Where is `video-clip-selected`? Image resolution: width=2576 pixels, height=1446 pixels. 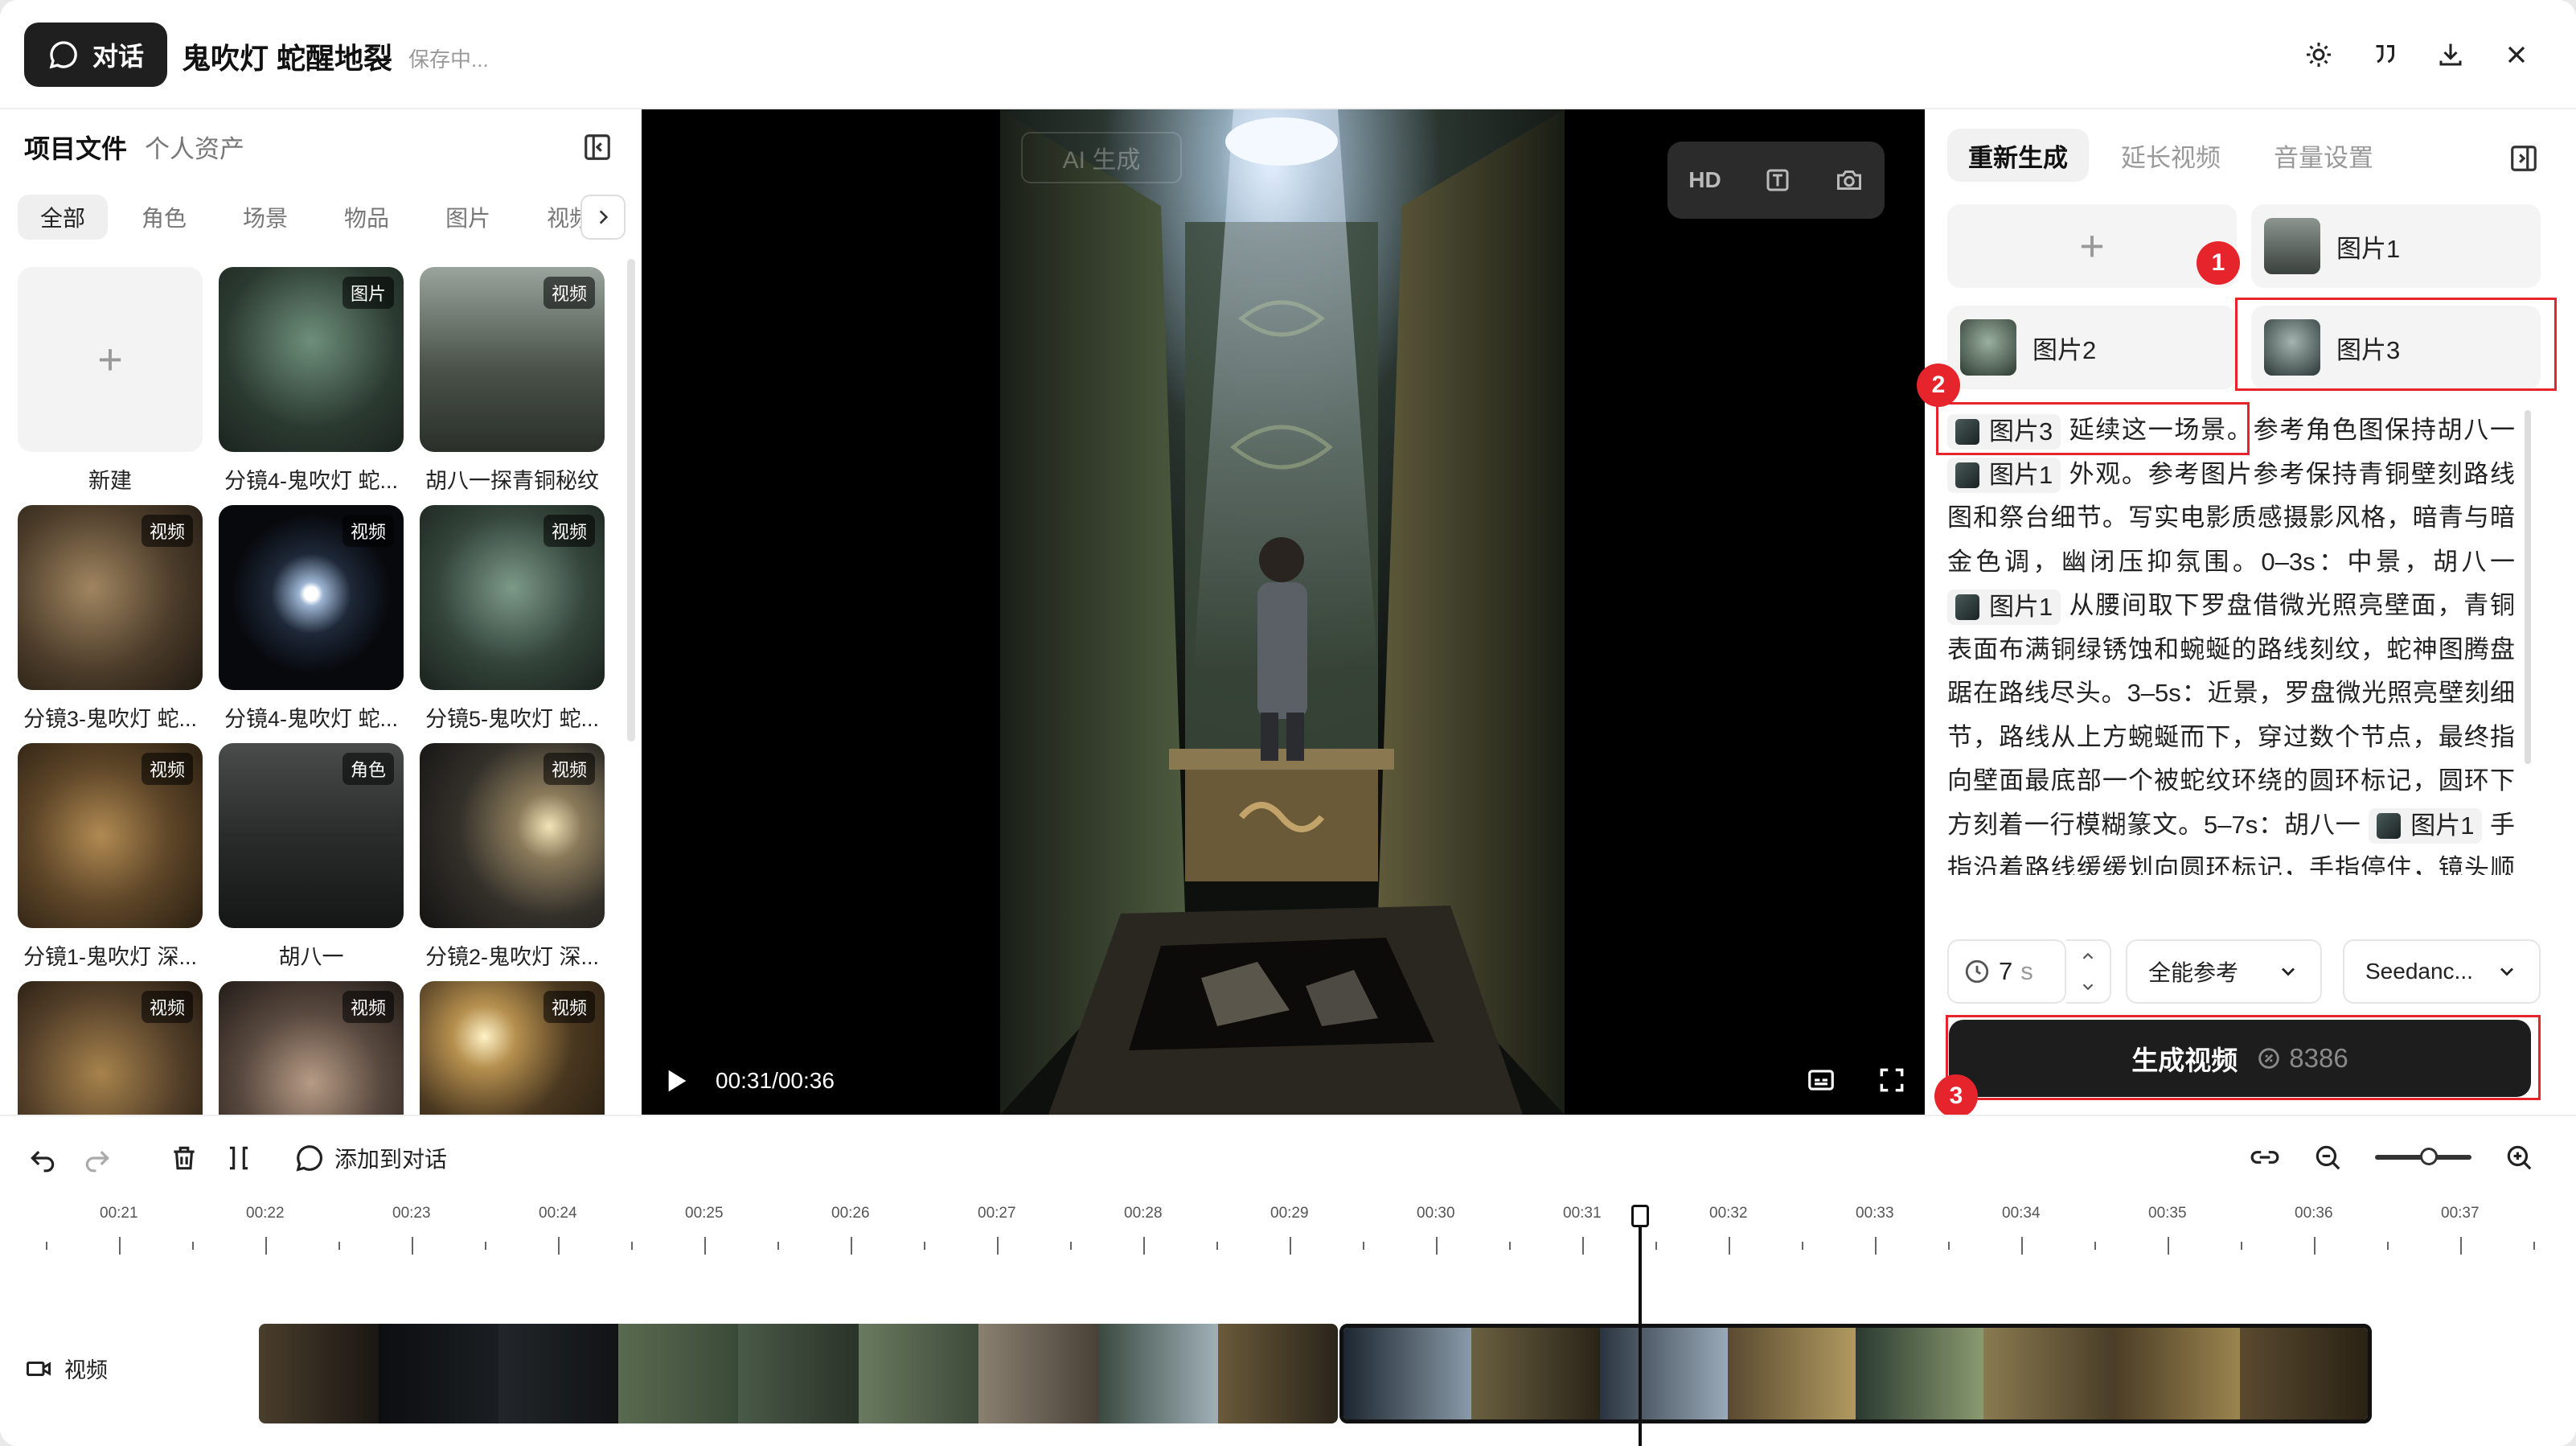
video-clip-selected is located at coordinates (1855, 1373).